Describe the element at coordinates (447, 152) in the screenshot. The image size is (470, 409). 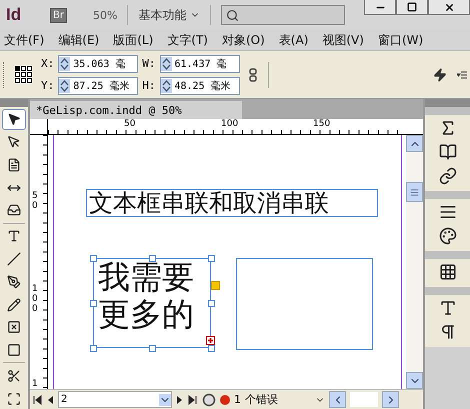
I see `pages-icon` at that location.